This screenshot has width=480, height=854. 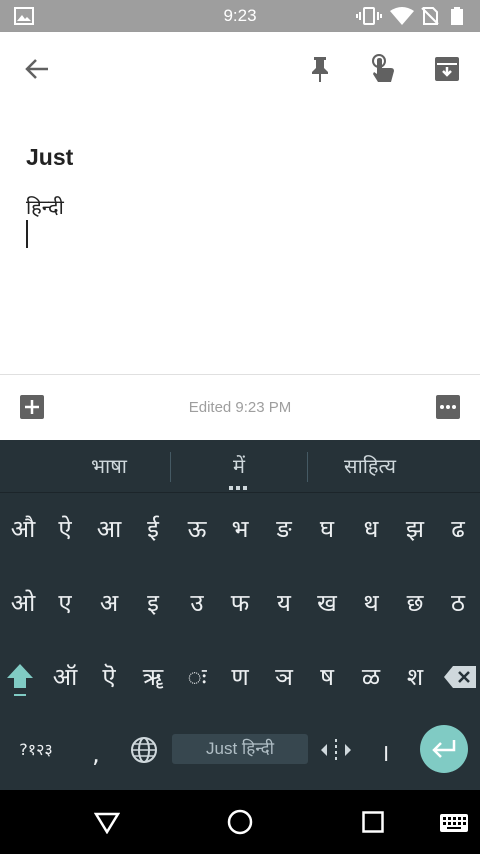 I want to click on cursor-move-key, so click(x=336, y=752).